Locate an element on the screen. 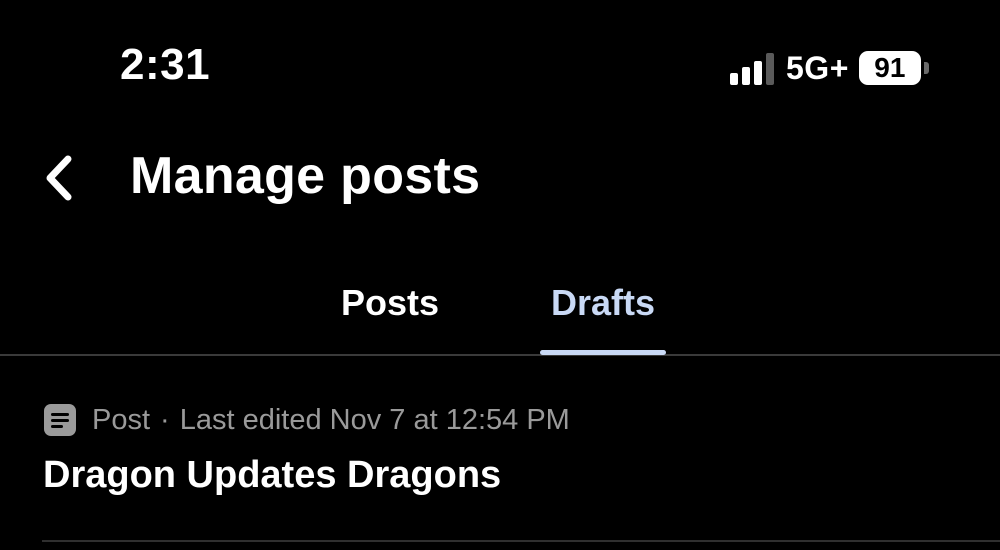  back-button is located at coordinates (60, 178).